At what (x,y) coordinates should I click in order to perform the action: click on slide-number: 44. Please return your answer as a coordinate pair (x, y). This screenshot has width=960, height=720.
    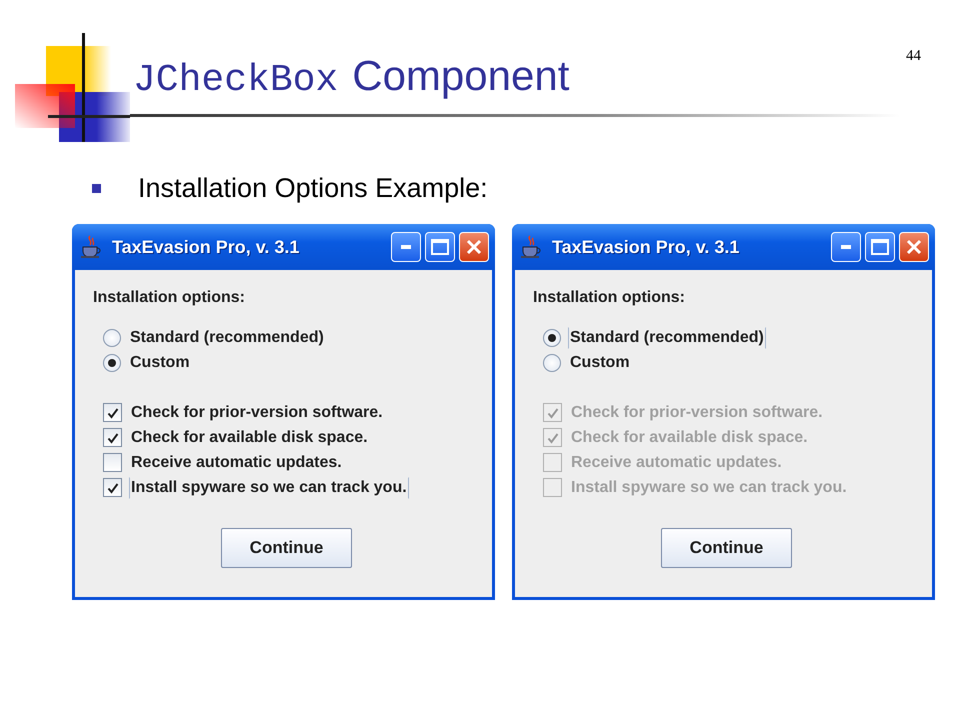
    Looking at the image, I should click on (913, 56).